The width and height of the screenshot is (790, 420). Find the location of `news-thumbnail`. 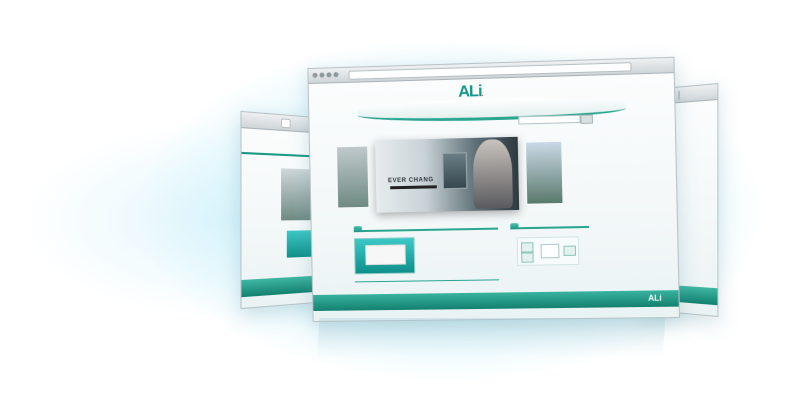

news-thumbnail is located at coordinates (384, 256).